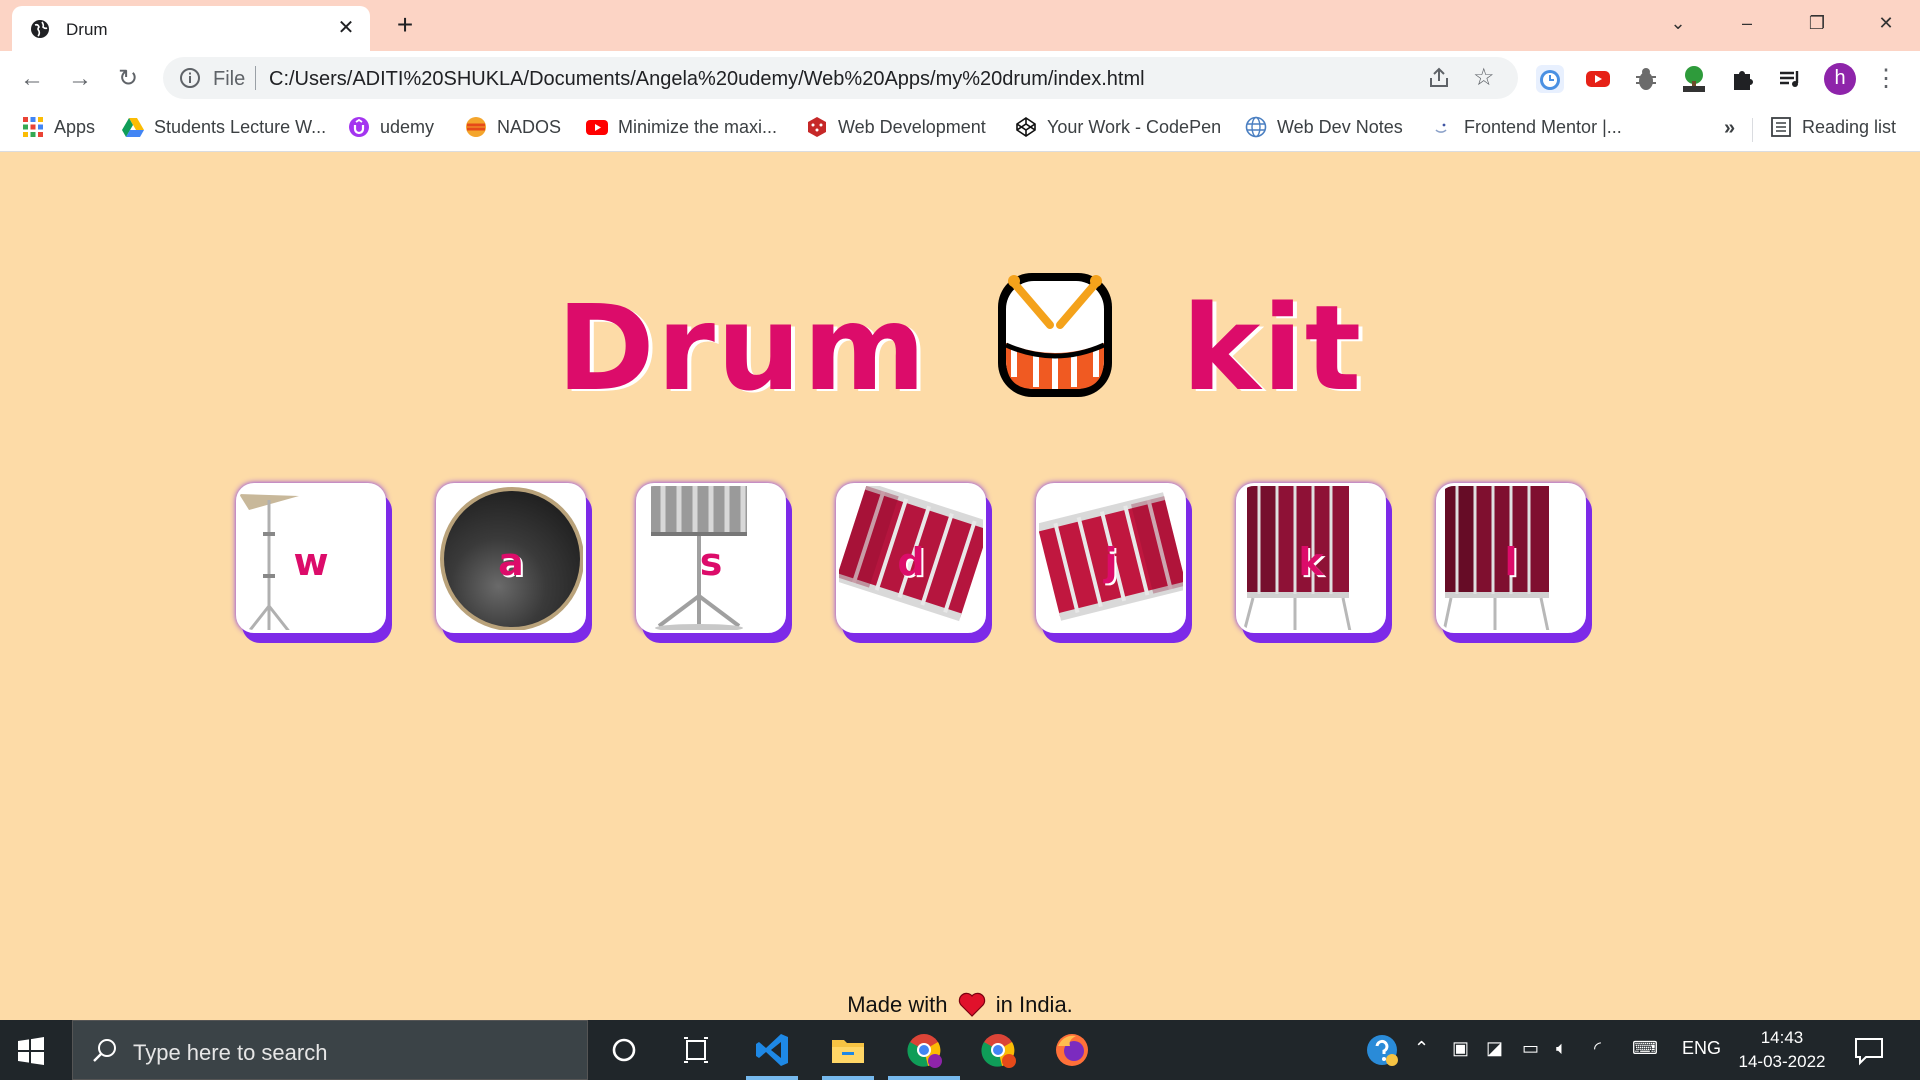 Image resolution: width=1920 pixels, height=1080 pixels. I want to click on url-scheme-label: File, so click(229, 79).